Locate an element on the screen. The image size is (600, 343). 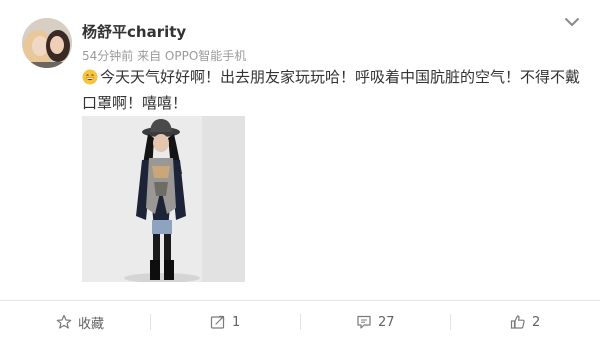
like-count: 2 is located at coordinates (536, 322).